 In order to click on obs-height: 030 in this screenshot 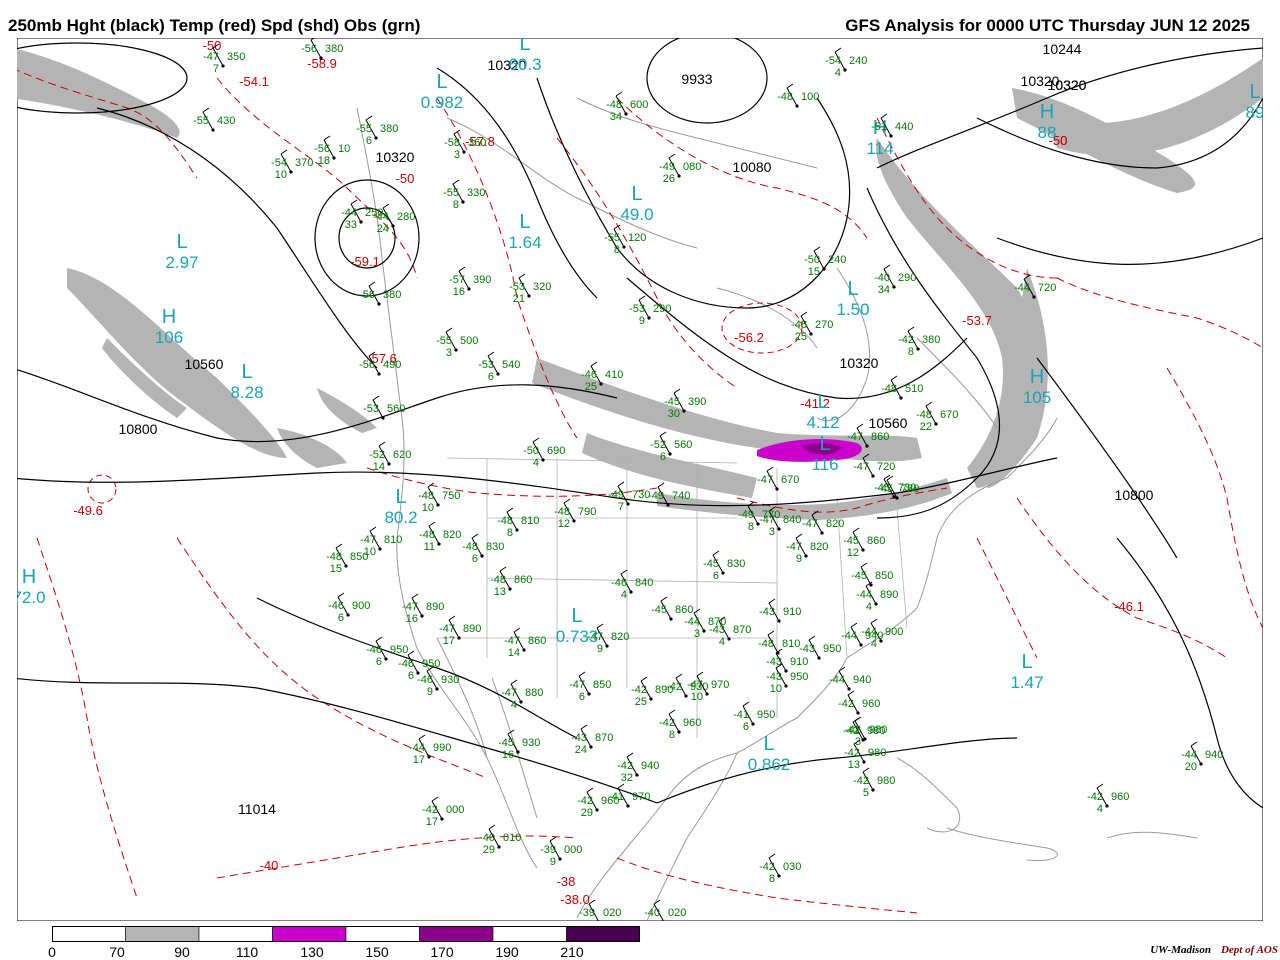, I will do `click(792, 867)`.